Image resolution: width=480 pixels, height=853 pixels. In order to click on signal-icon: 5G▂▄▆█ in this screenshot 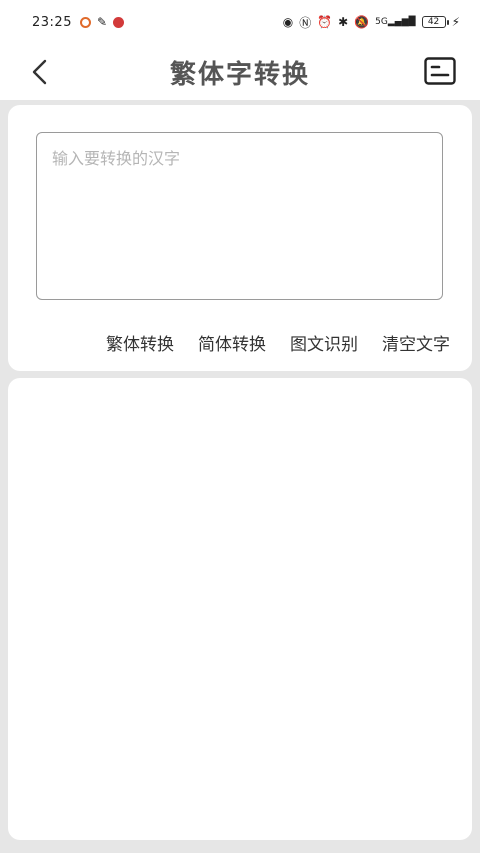, I will do `click(395, 22)`.